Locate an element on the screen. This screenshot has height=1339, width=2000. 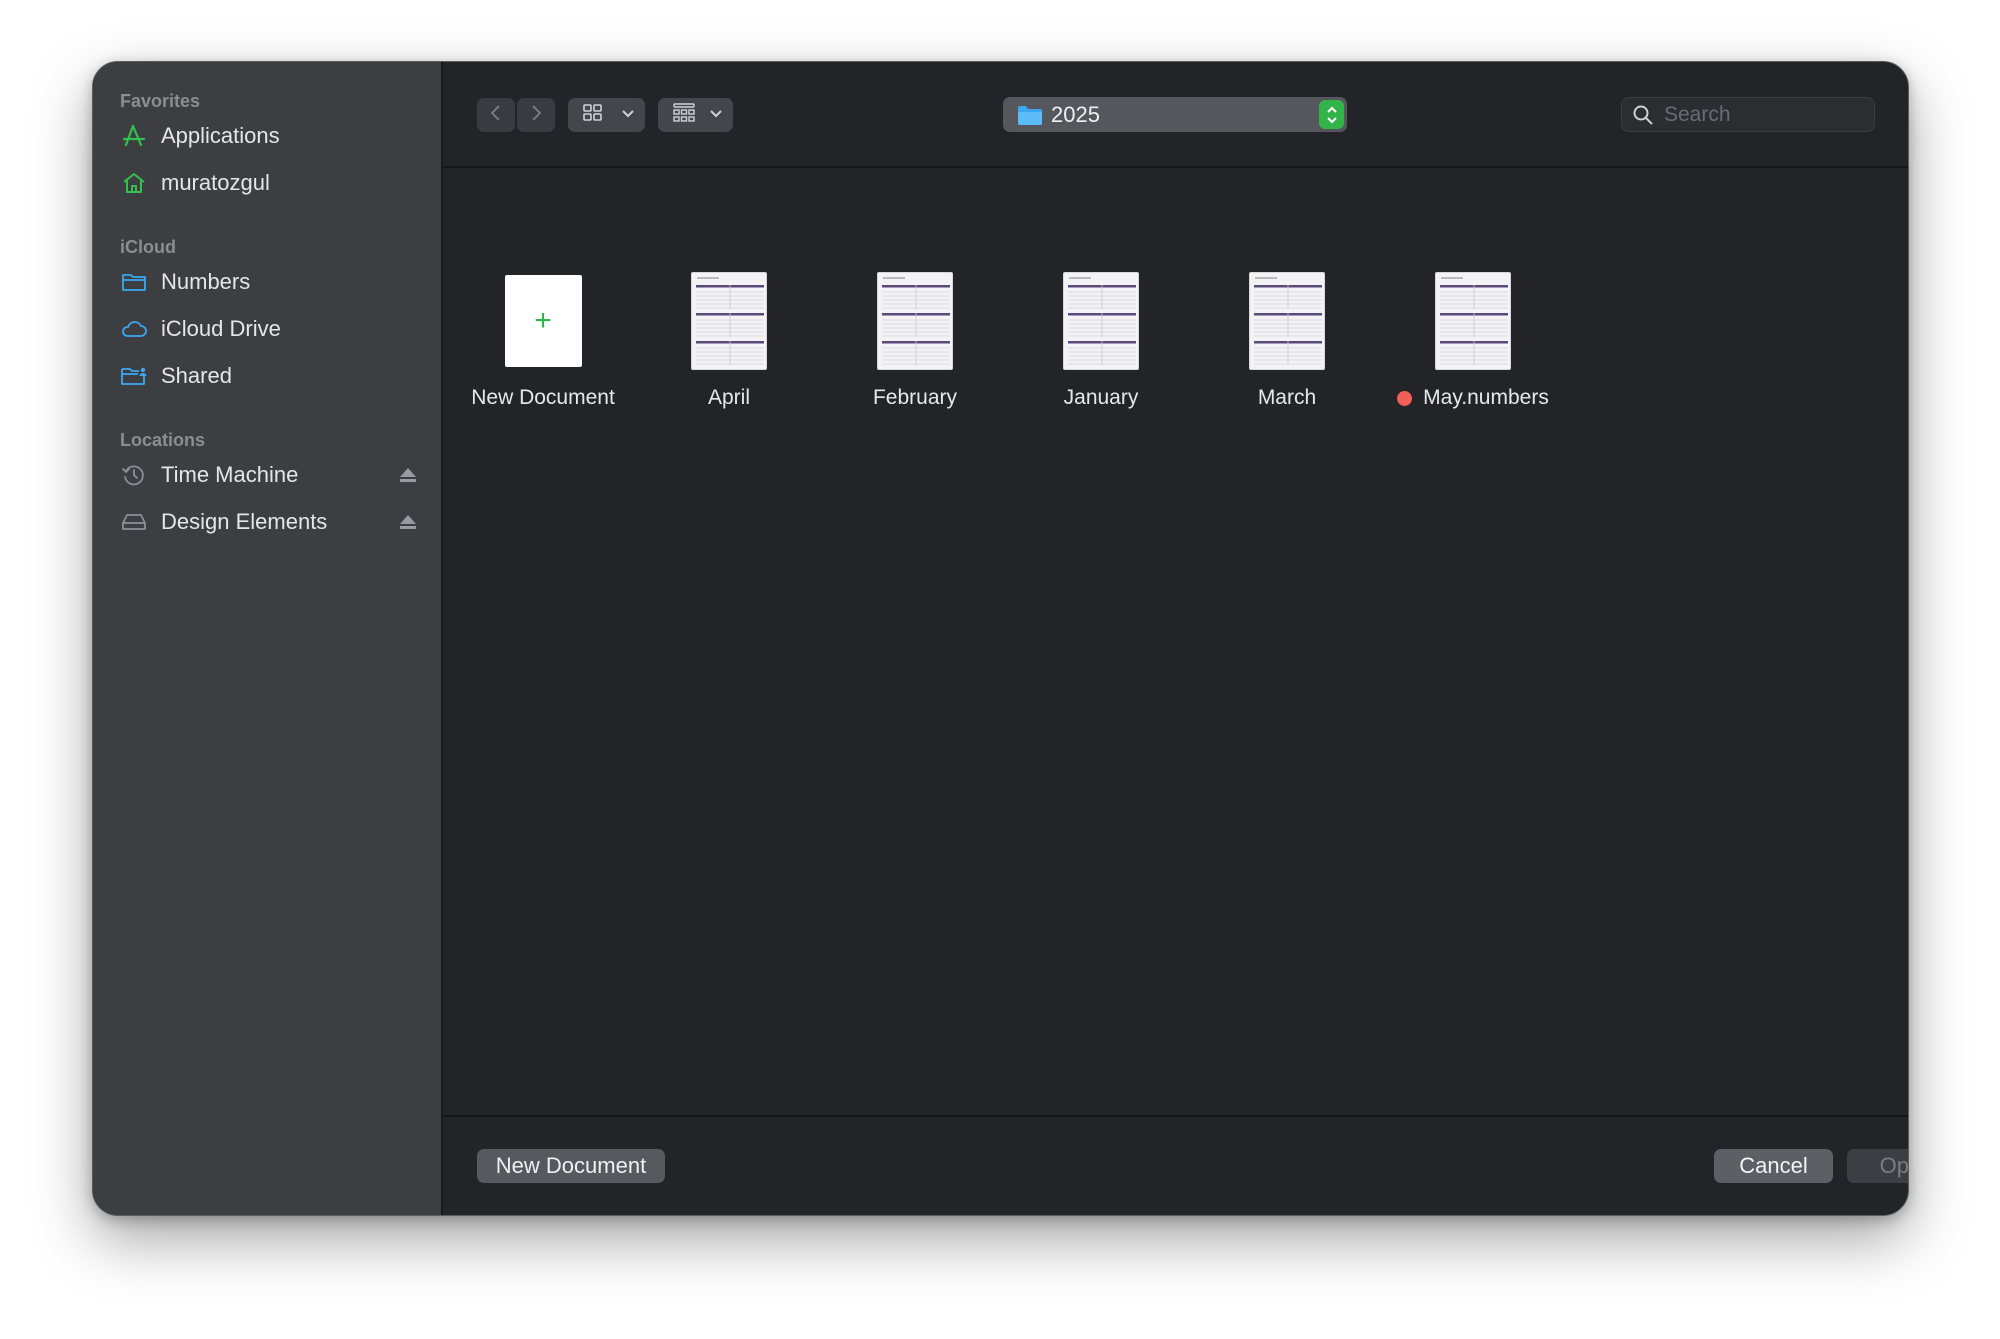
cancel-button: Cancel is located at coordinates (1773, 1166).